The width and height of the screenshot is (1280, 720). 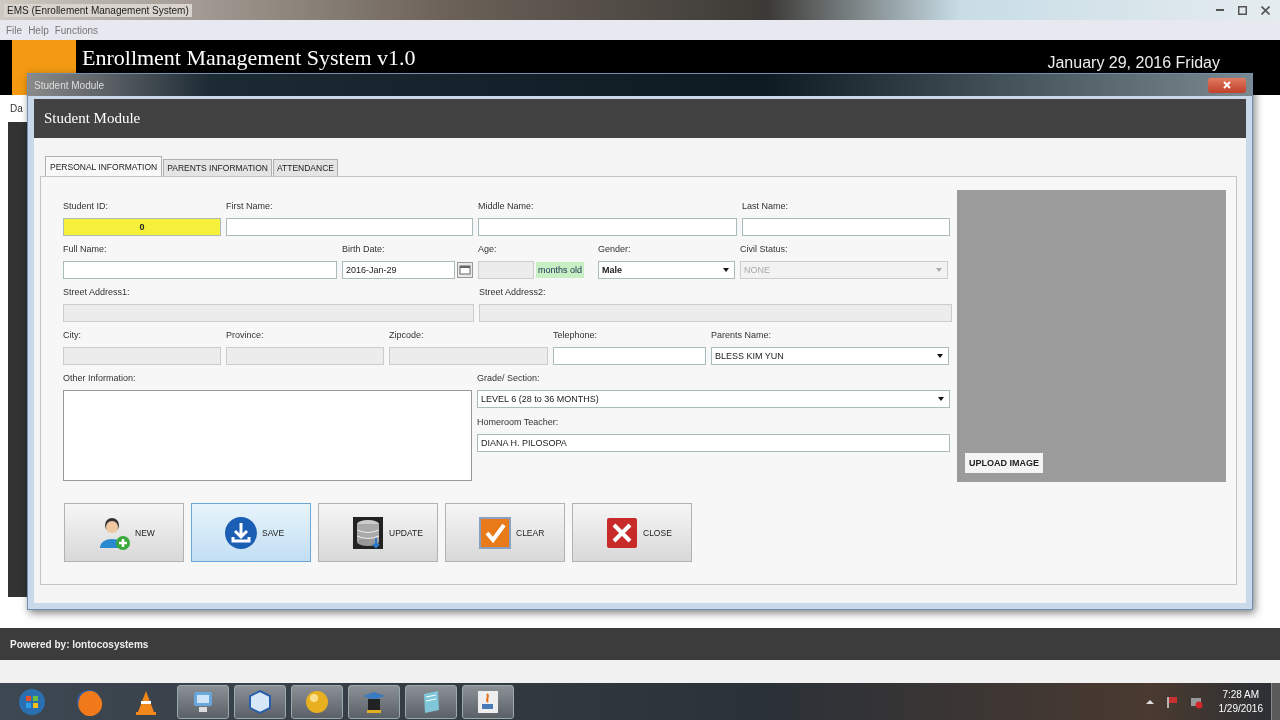 I want to click on field-label: Middle Name:, so click(x=506, y=207).